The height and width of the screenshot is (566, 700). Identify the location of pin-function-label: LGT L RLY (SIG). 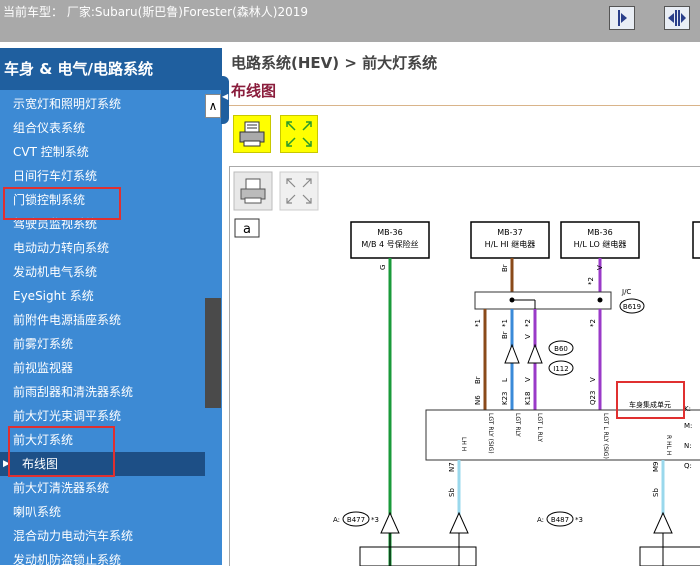
(605, 436).